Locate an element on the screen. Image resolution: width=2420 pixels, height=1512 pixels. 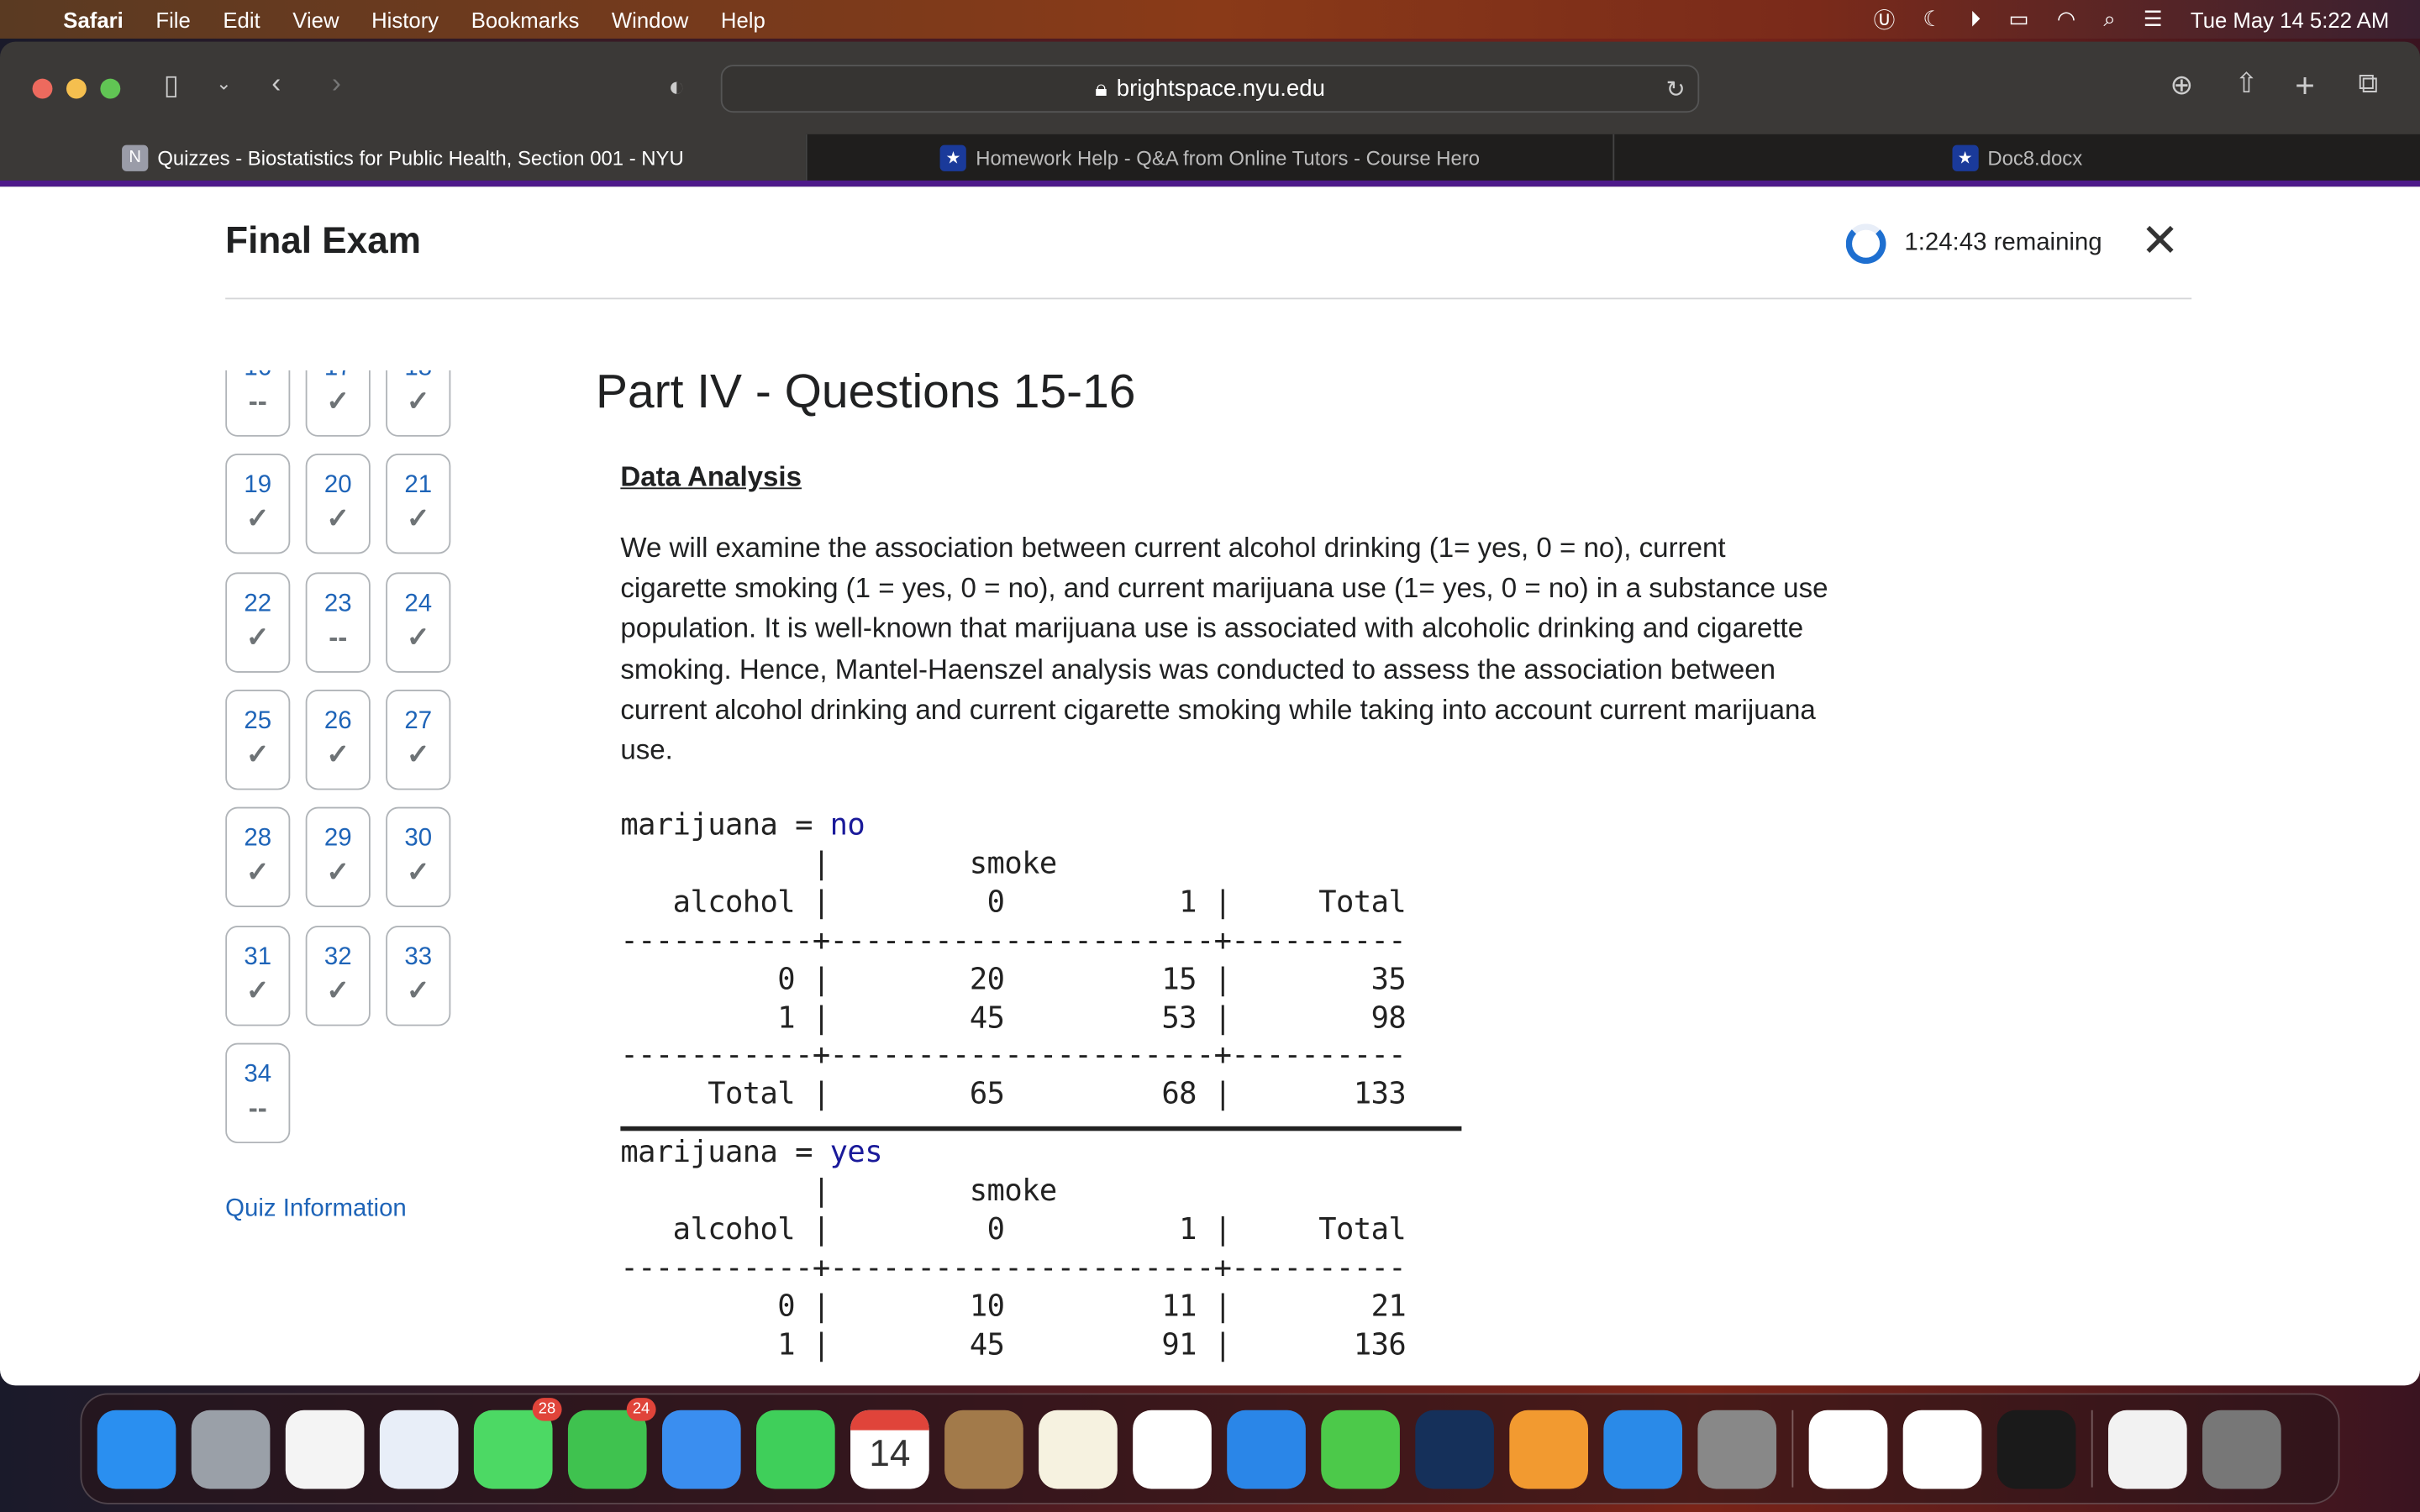
question-18-button: 18 ✓ is located at coordinates (419, 403).